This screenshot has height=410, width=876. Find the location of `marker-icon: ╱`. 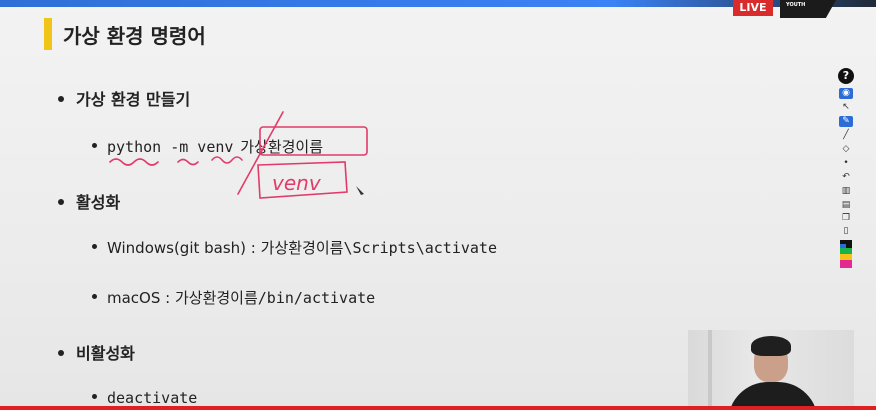

marker-icon: ╱ is located at coordinates (846, 135).